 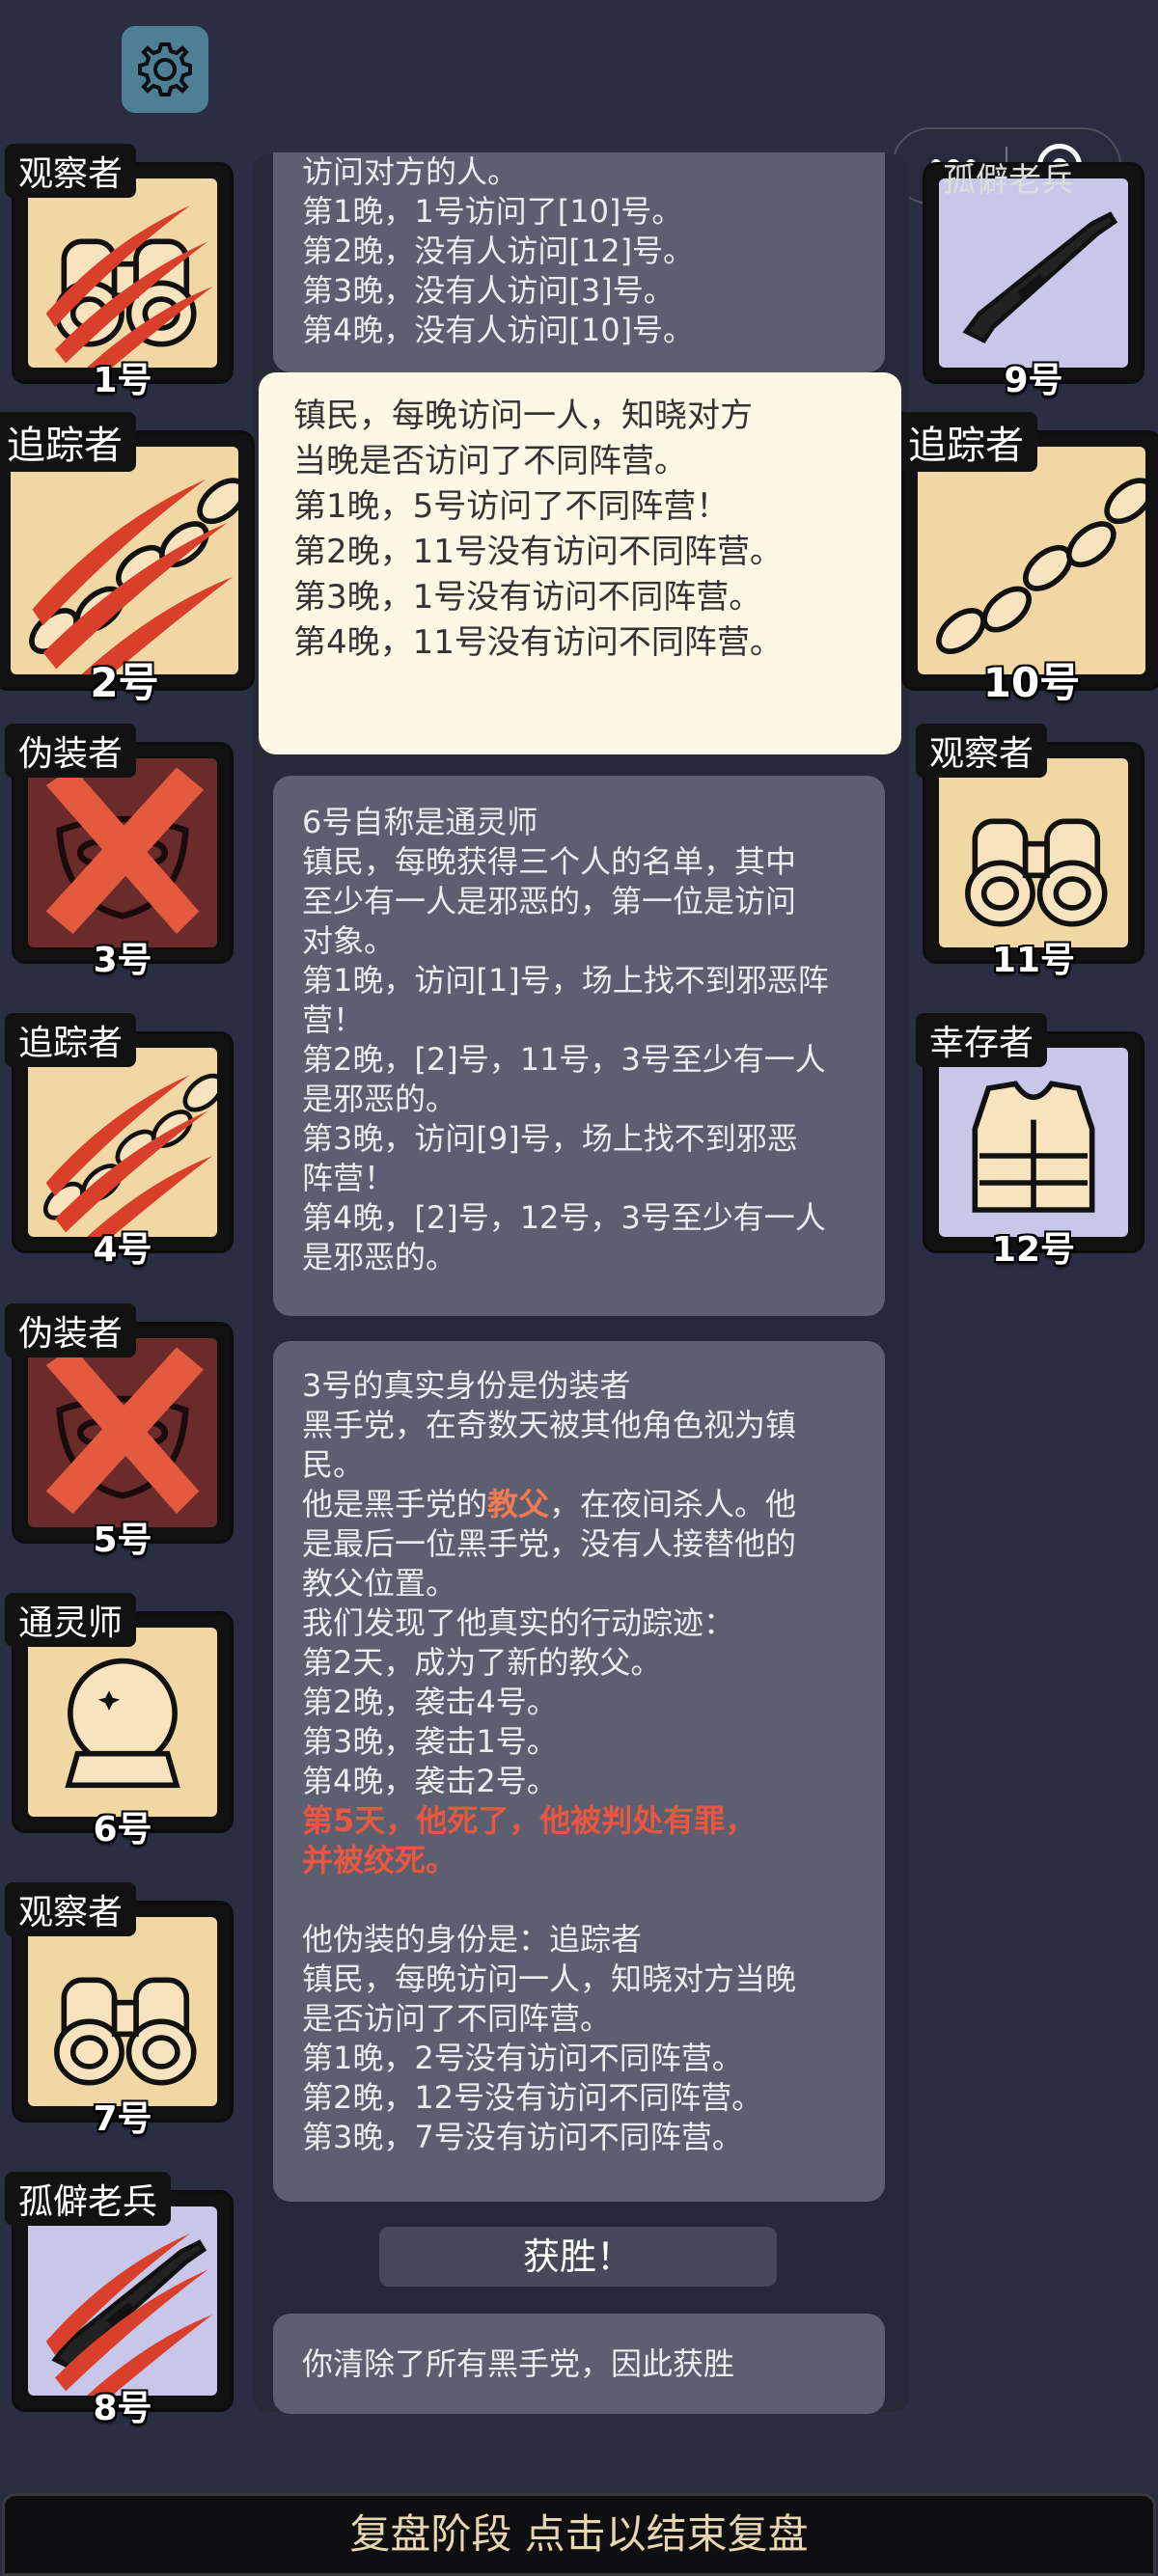 I want to click on message-line: 镇民，每晚访问一人，知晓对方, so click(x=523, y=416).